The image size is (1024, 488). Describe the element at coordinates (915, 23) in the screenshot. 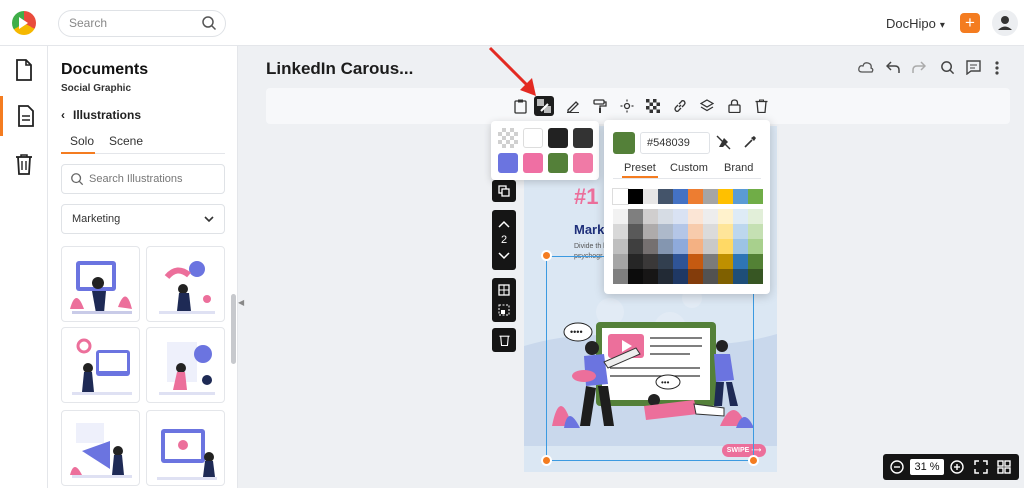

I see `workspace-dropdown: DocHipo ▾` at that location.